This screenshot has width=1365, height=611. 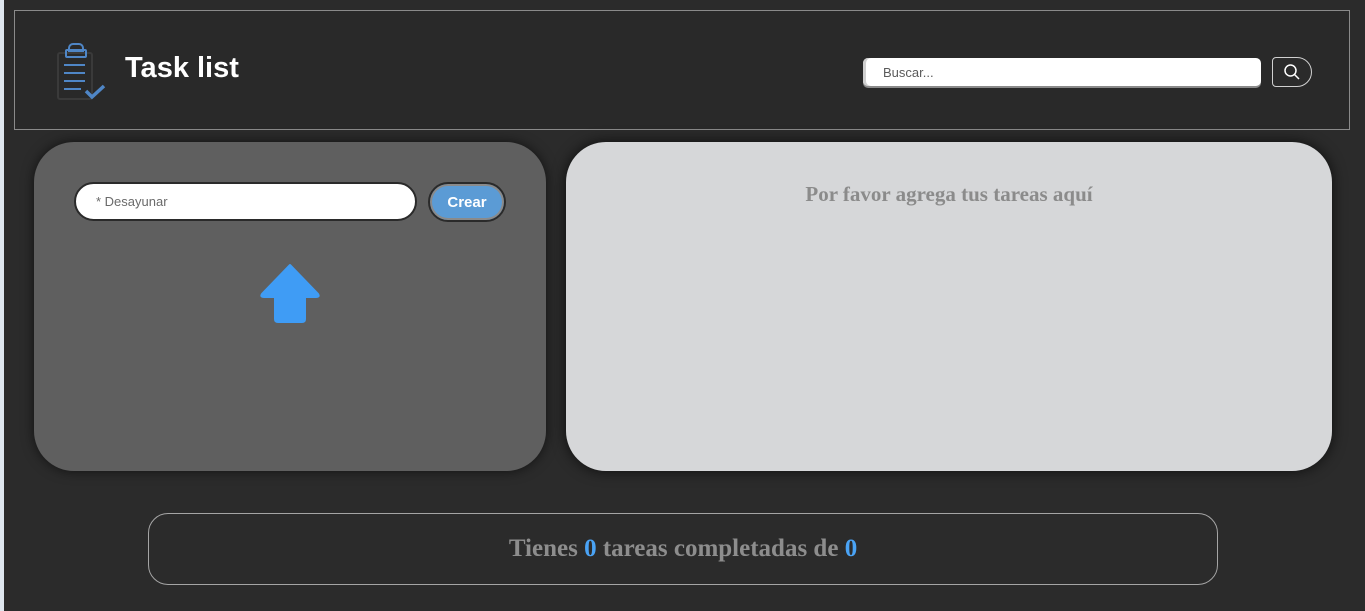 I want to click on clipboard-check-icon, so click(x=81, y=72).